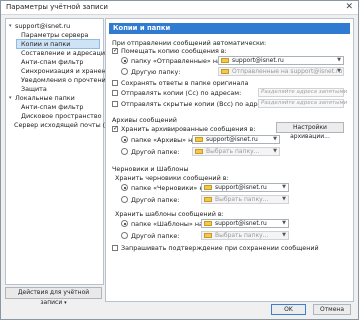  I want to click on drafts-folder-select: support@isnet.ru ▼, so click(245, 187).